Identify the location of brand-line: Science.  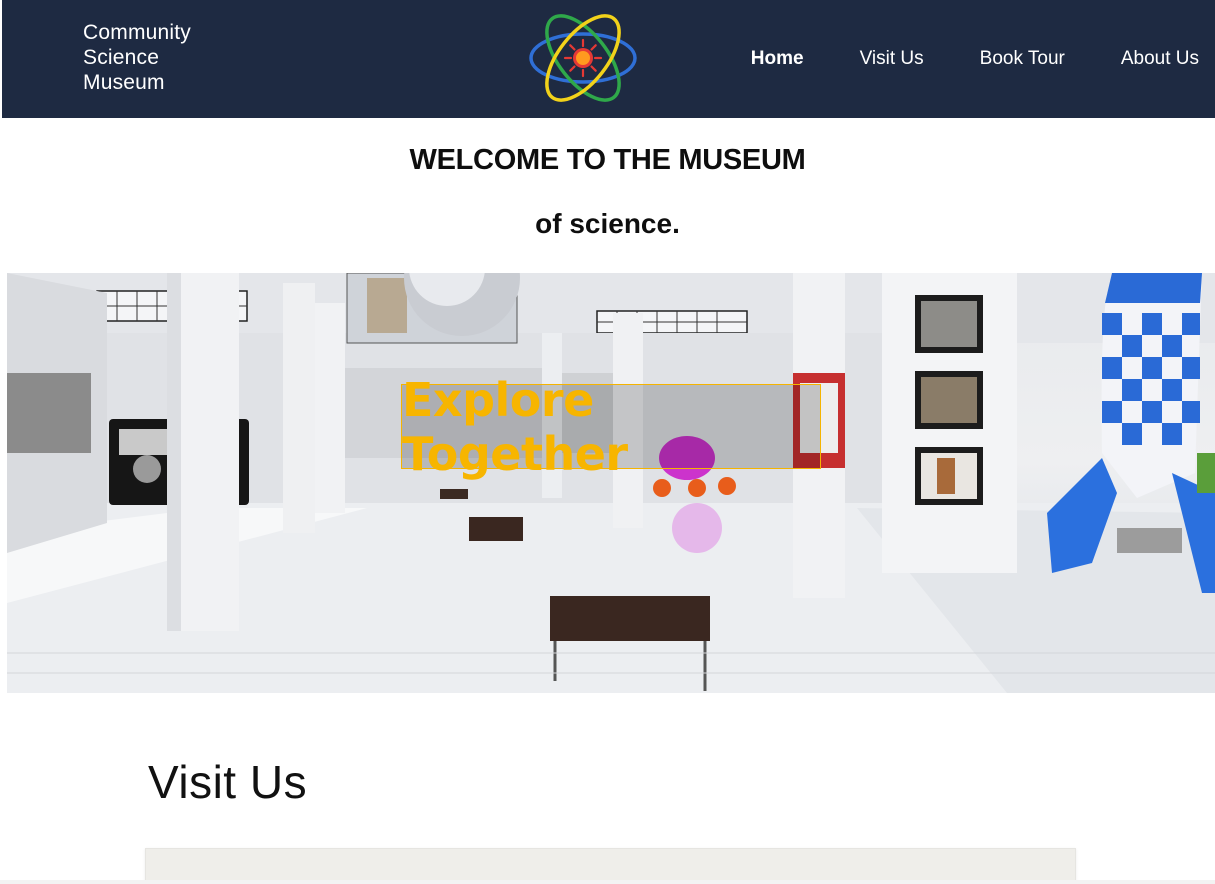
(121, 57).